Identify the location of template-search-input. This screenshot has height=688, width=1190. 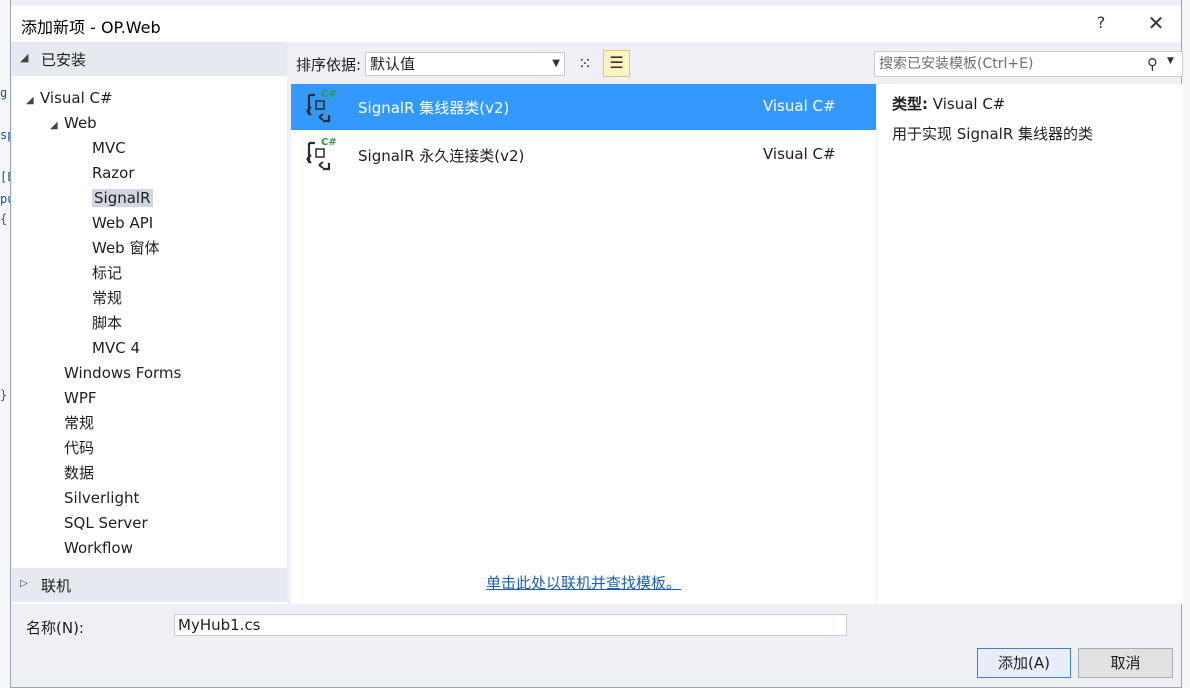
(1010, 64).